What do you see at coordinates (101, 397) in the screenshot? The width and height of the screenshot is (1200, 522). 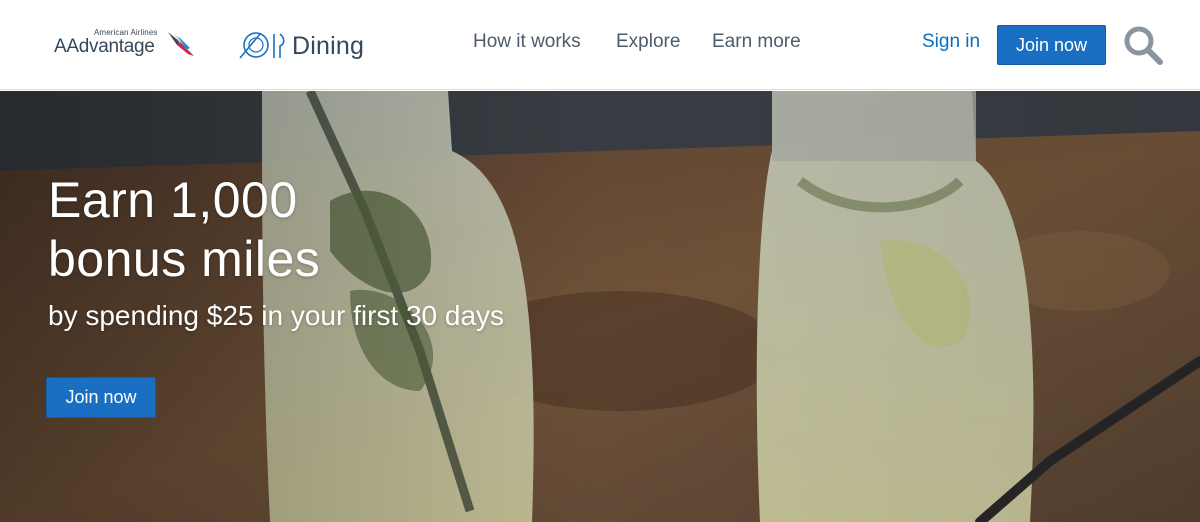 I see `hero-join-now-button: Join now` at bounding box center [101, 397].